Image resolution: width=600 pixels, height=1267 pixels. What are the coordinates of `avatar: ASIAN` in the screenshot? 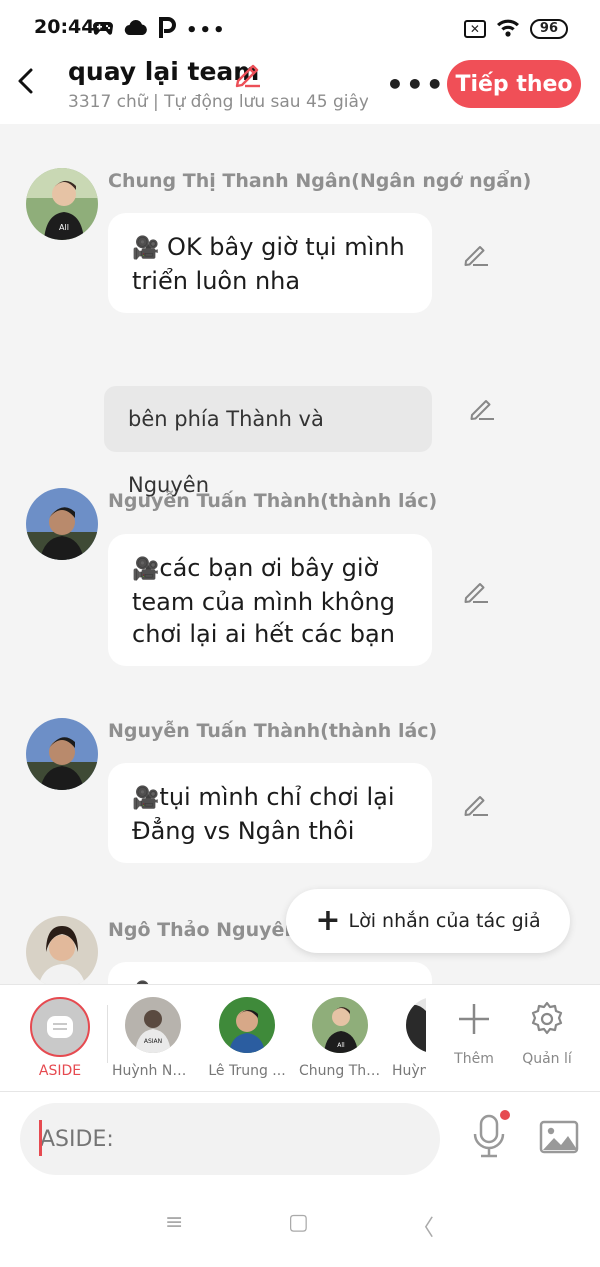 It's located at (153, 1025).